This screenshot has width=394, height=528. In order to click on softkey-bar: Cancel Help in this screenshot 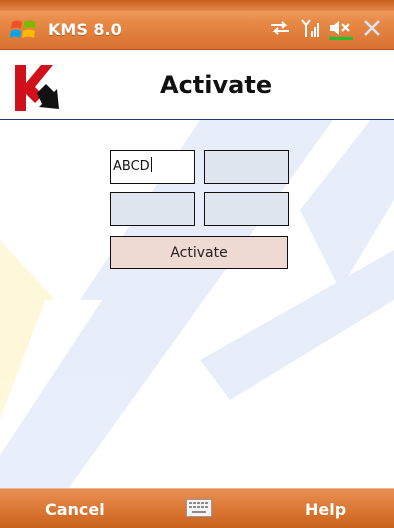, I will do `click(197, 508)`.